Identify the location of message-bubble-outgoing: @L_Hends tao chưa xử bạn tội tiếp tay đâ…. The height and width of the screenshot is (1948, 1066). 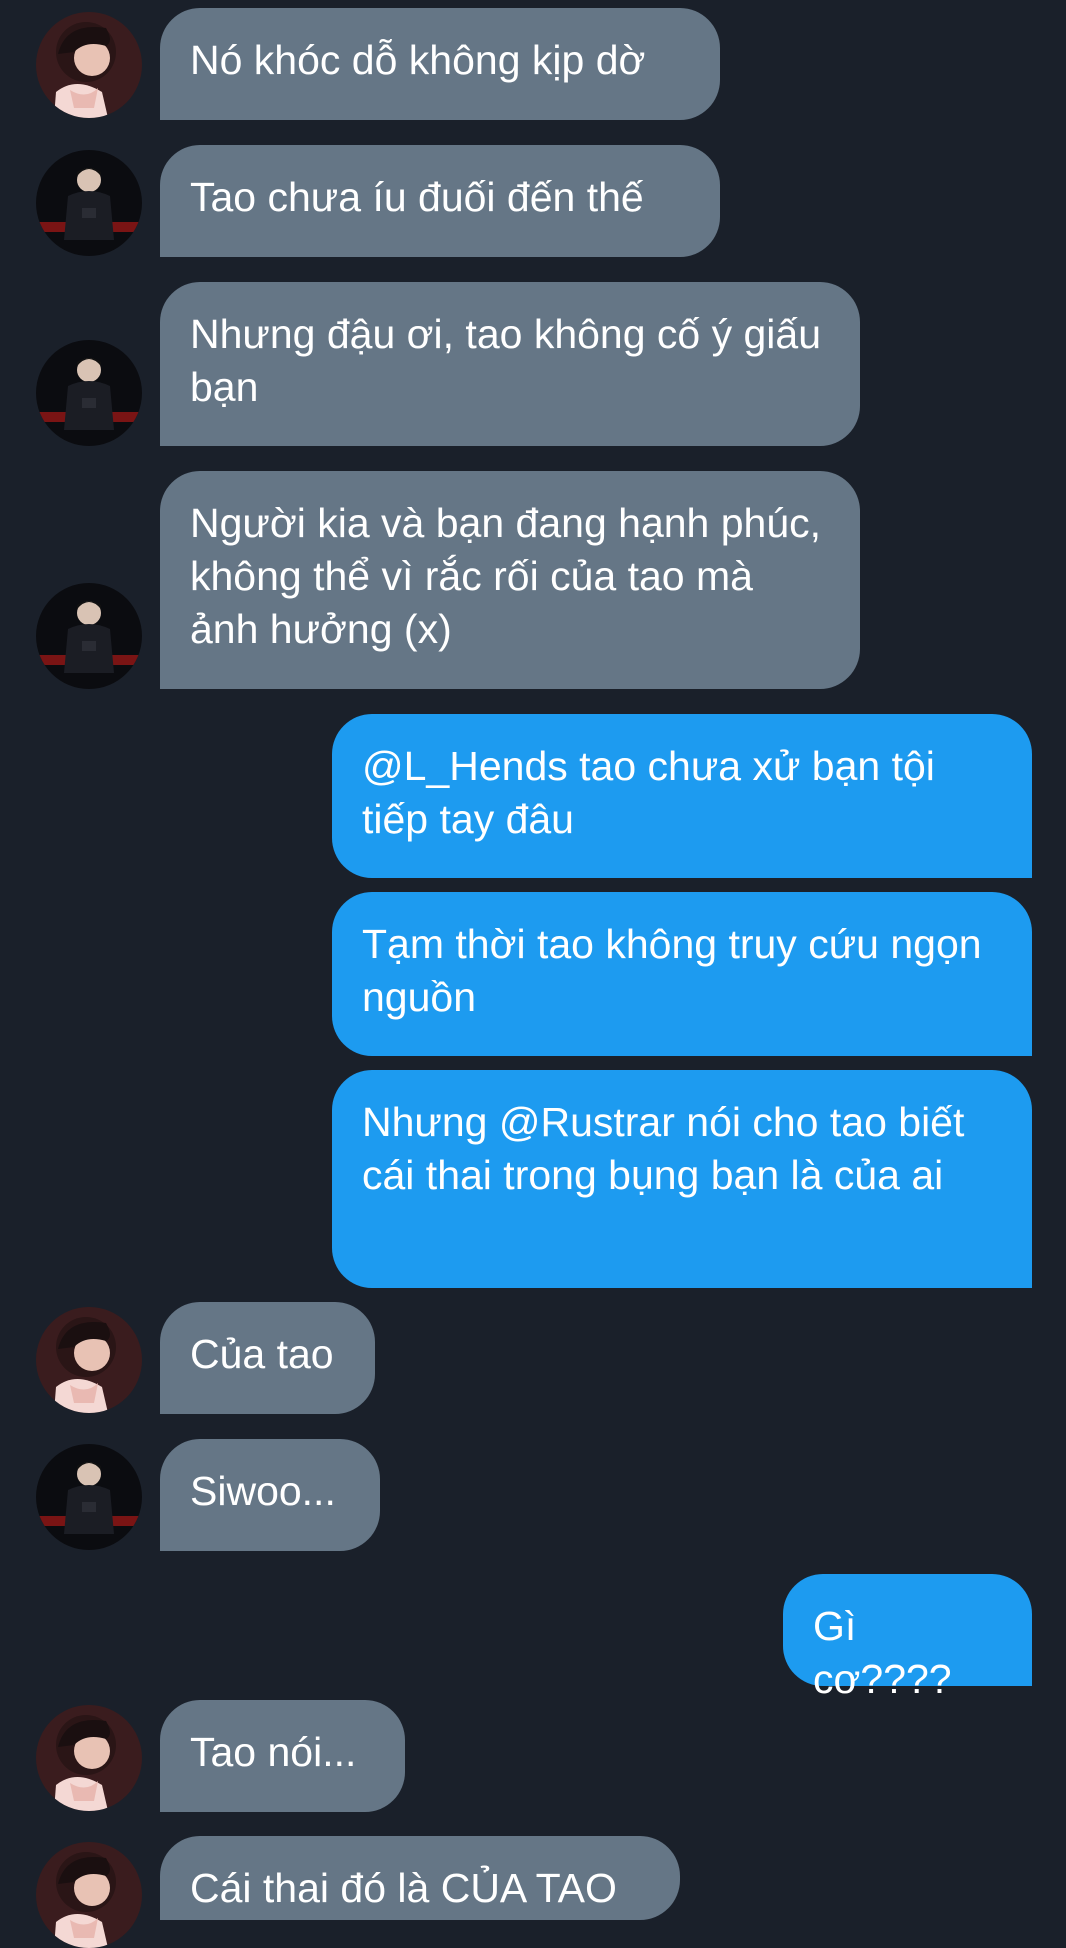
(682, 796).